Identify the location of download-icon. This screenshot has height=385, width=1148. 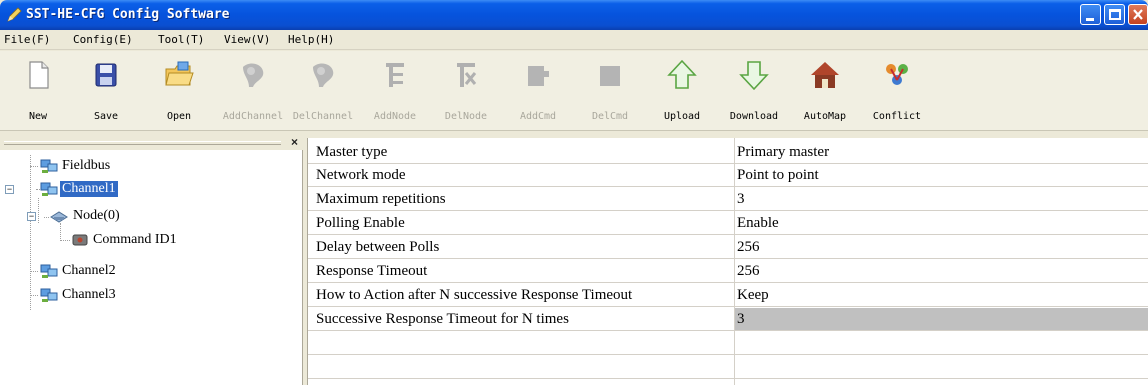
(754, 76).